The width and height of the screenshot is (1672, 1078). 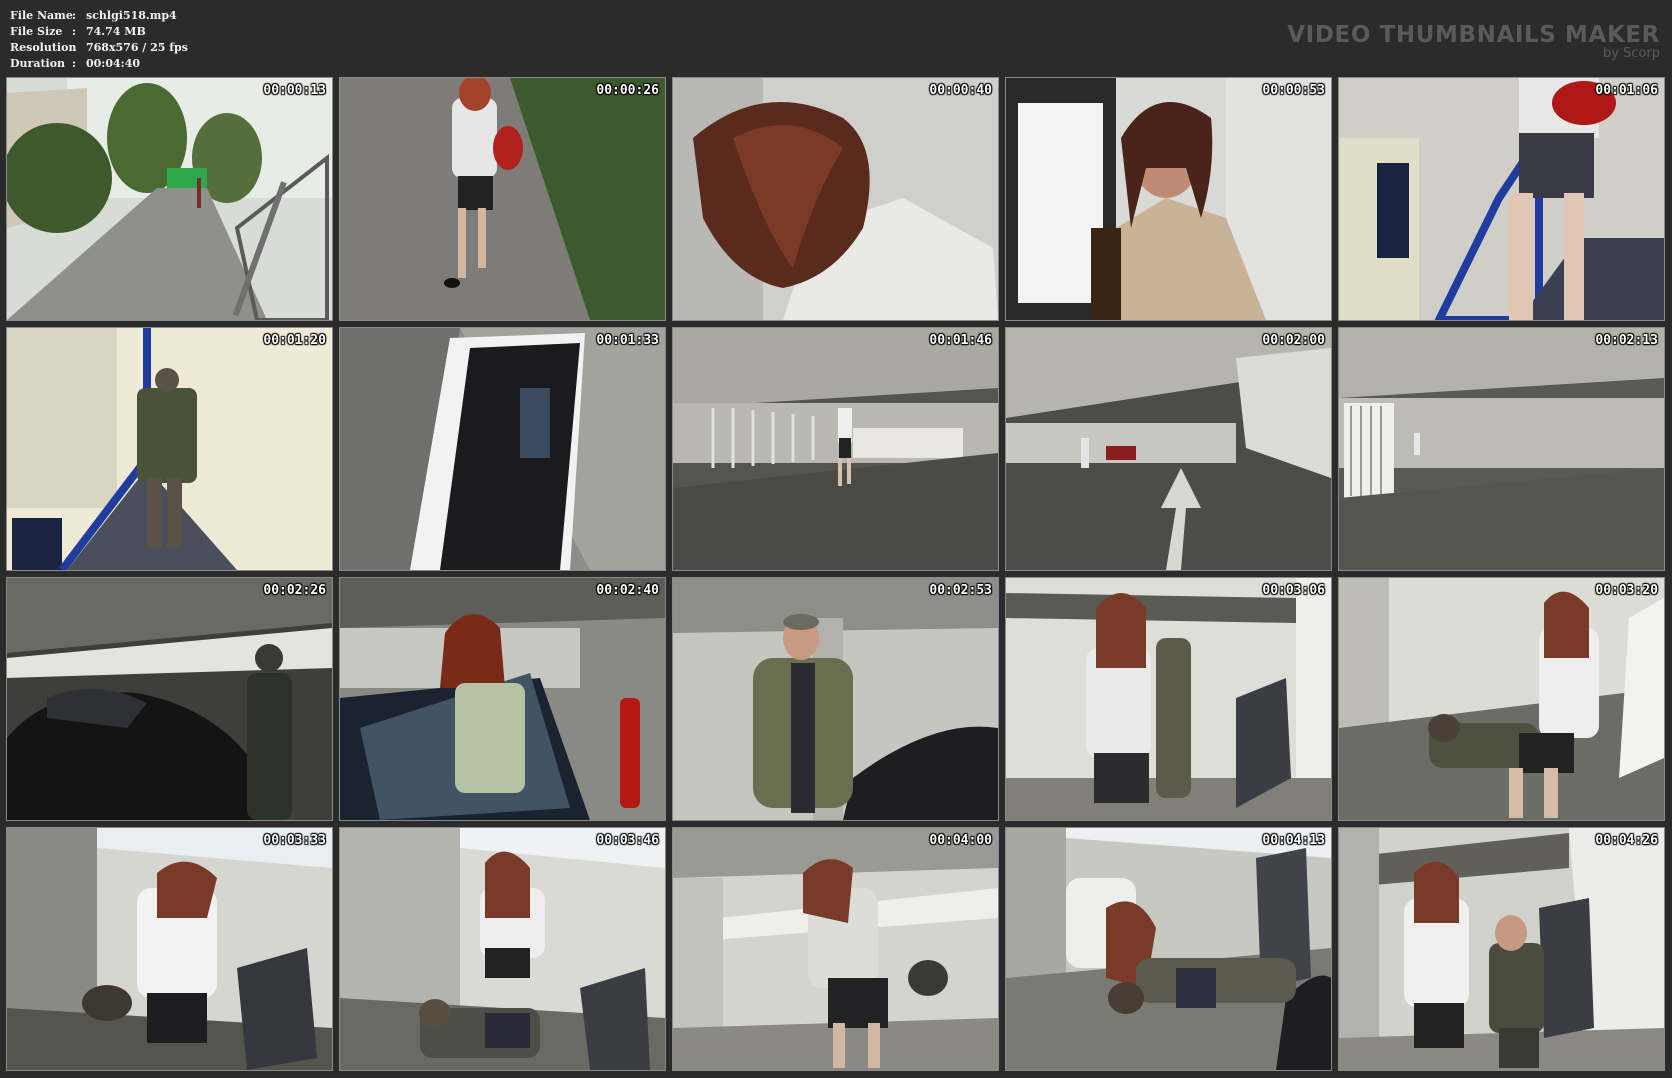 I want to click on brand-logo: VIDEO THUMBNAILS MAKER by Scorp, so click(x=1473, y=41).